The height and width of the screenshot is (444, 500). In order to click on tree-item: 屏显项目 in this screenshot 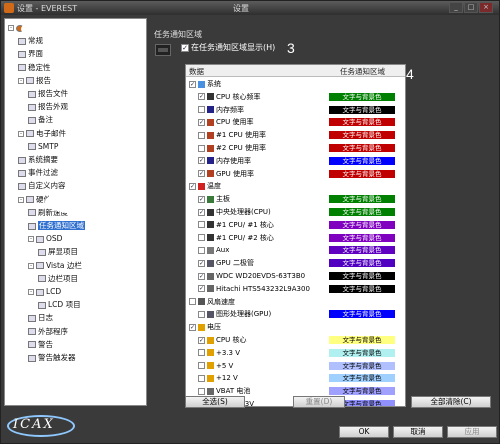, I will do `click(58, 252)`.